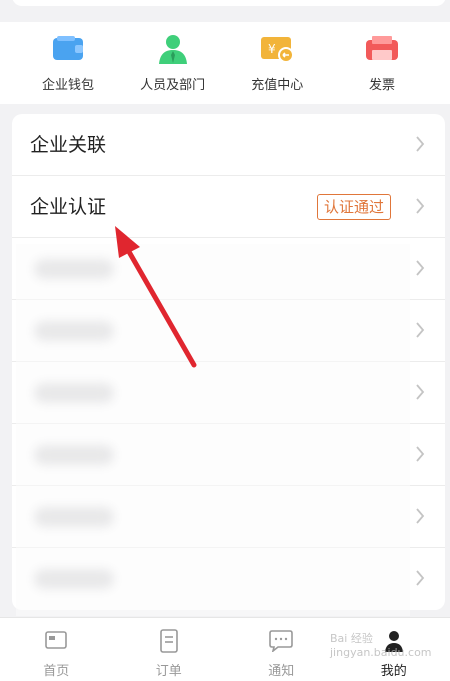  What do you see at coordinates (56, 671) in the screenshot?
I see `nav-label: 首页` at bounding box center [56, 671].